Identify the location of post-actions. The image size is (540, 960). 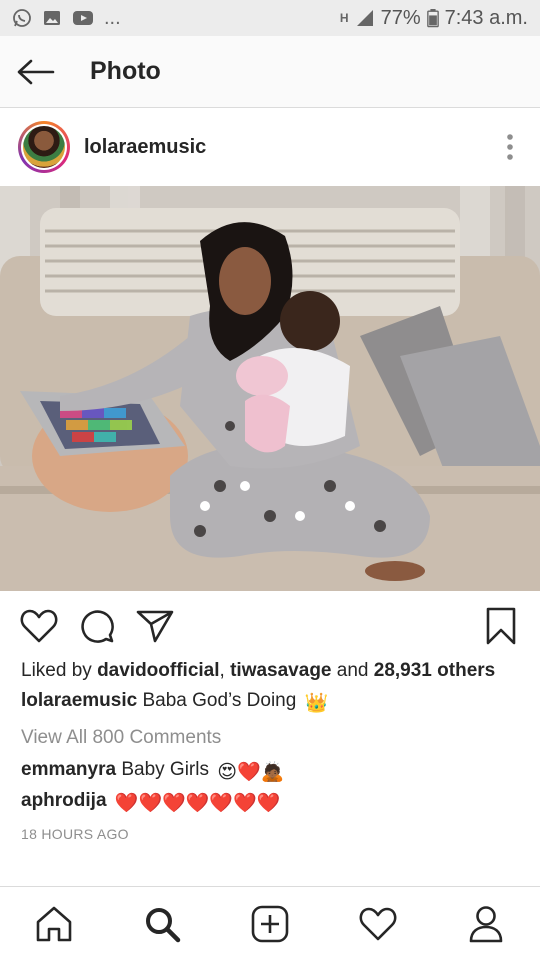
(270, 626).